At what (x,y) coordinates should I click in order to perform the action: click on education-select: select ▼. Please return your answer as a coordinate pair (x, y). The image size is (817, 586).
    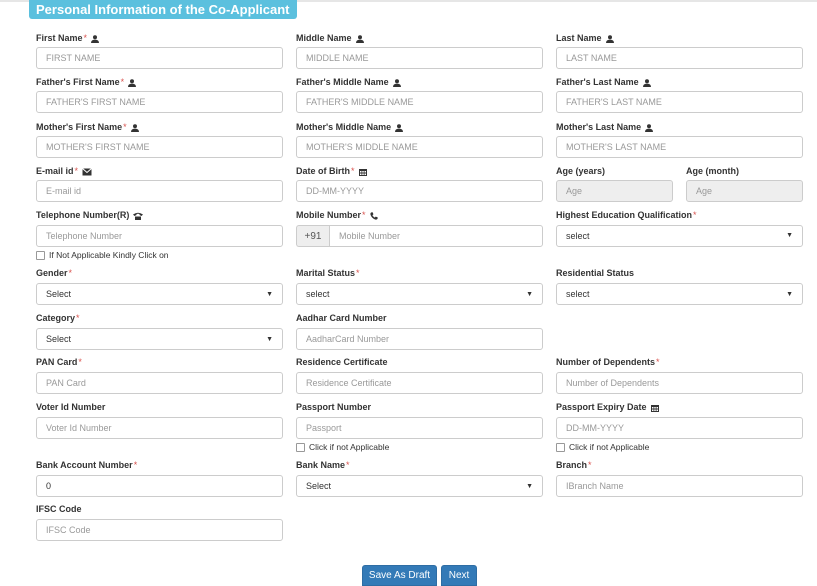
    Looking at the image, I should click on (679, 236).